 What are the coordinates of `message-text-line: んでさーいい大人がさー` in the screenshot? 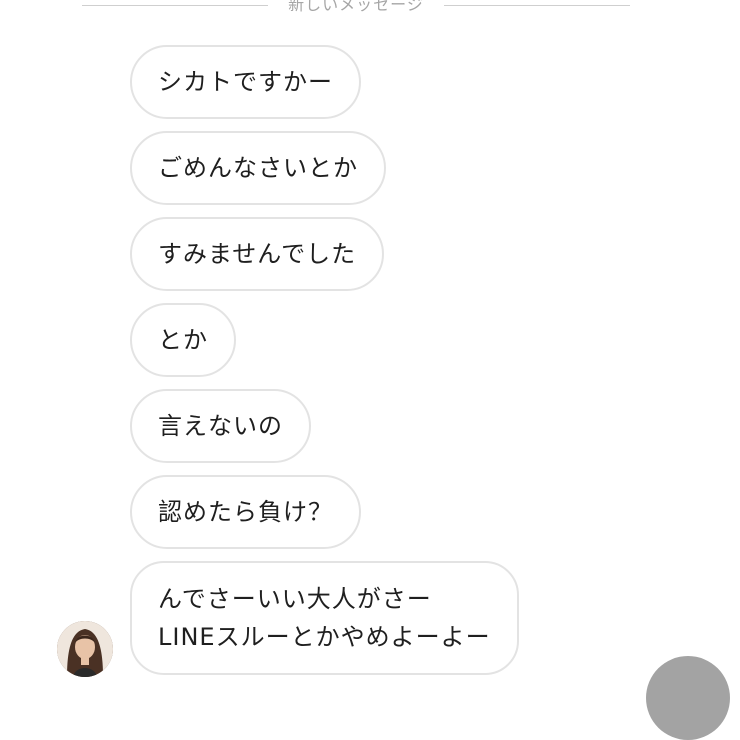 It's located at (295, 599).